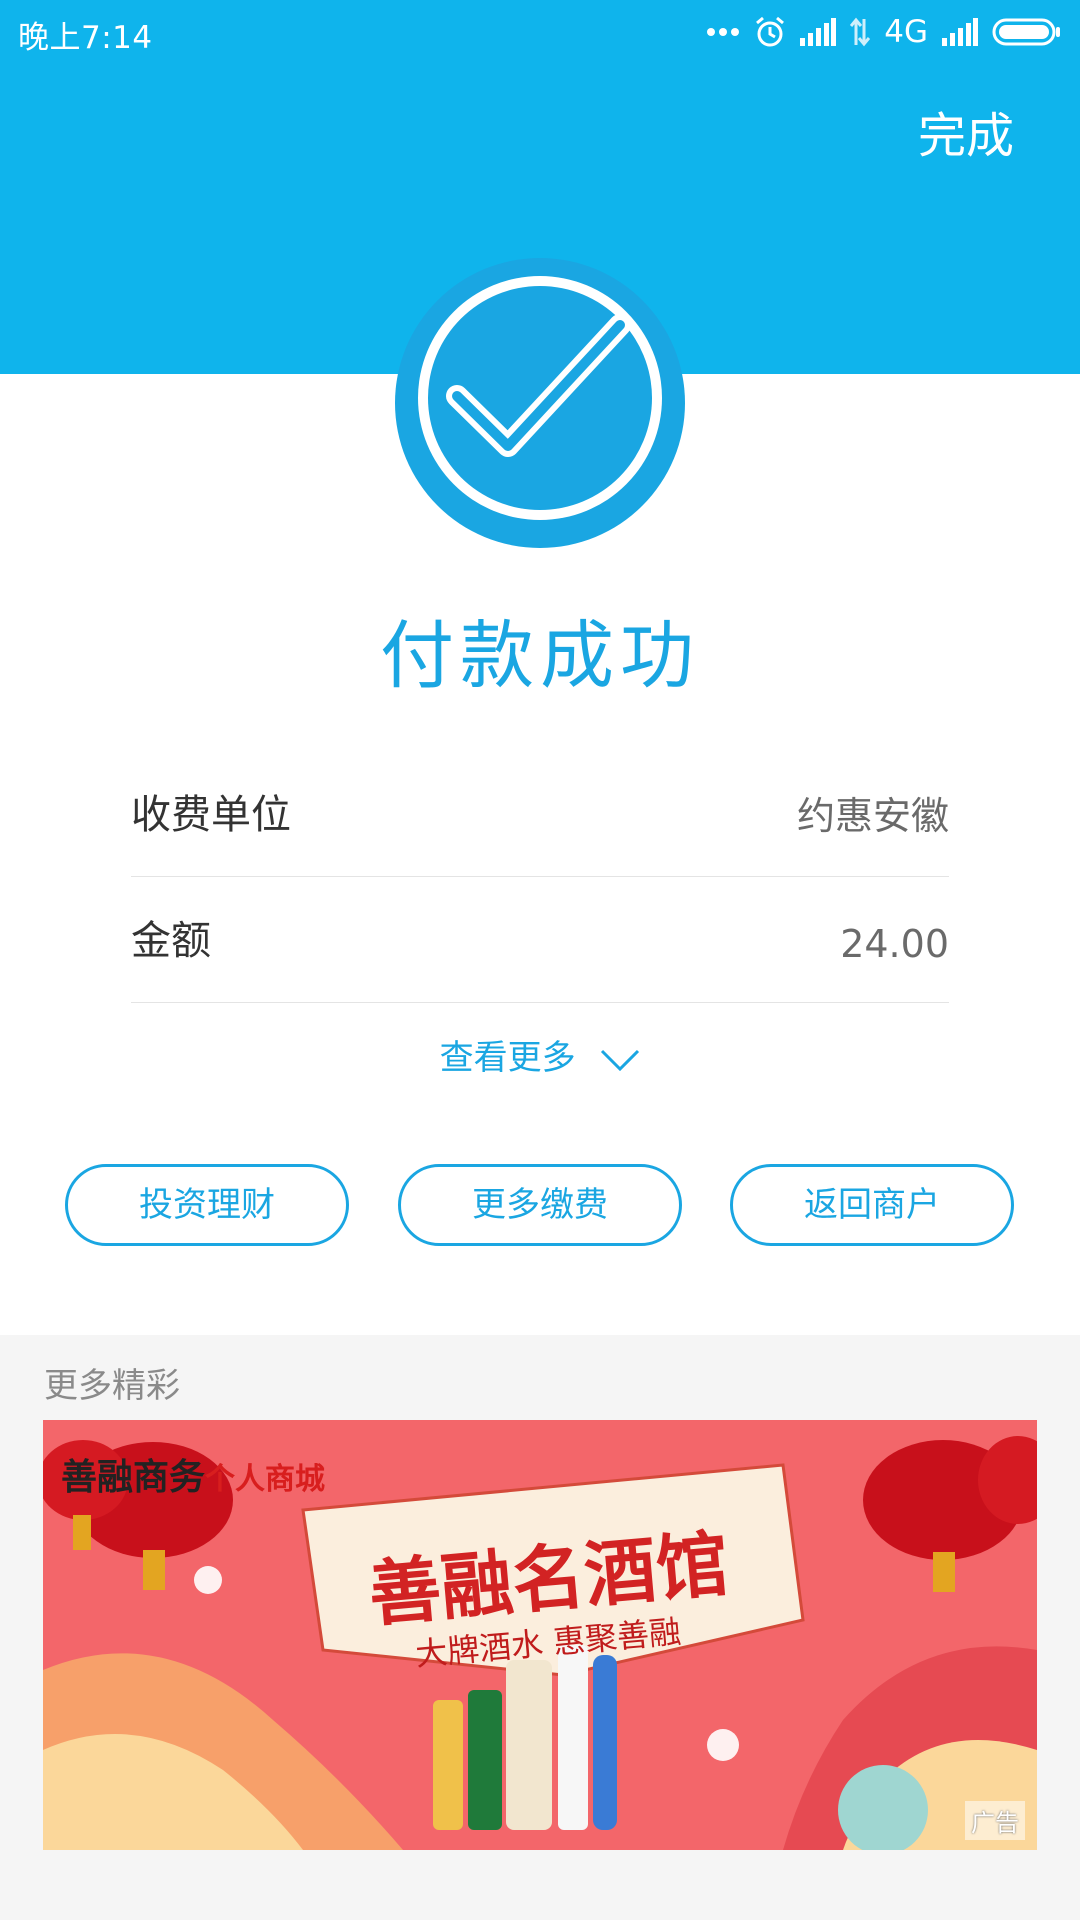 Image resolution: width=1080 pixels, height=1920 pixels. What do you see at coordinates (540, 813) in the screenshot?
I see `detail-row-merchant: 收费单位 约惠安徽` at bounding box center [540, 813].